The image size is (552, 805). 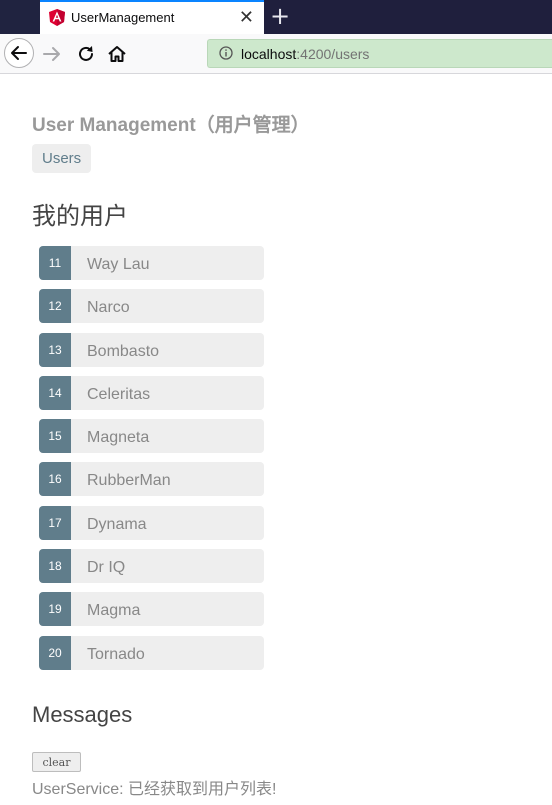 I want to click on user-list-item: 19 Magma, so click(x=151, y=609).